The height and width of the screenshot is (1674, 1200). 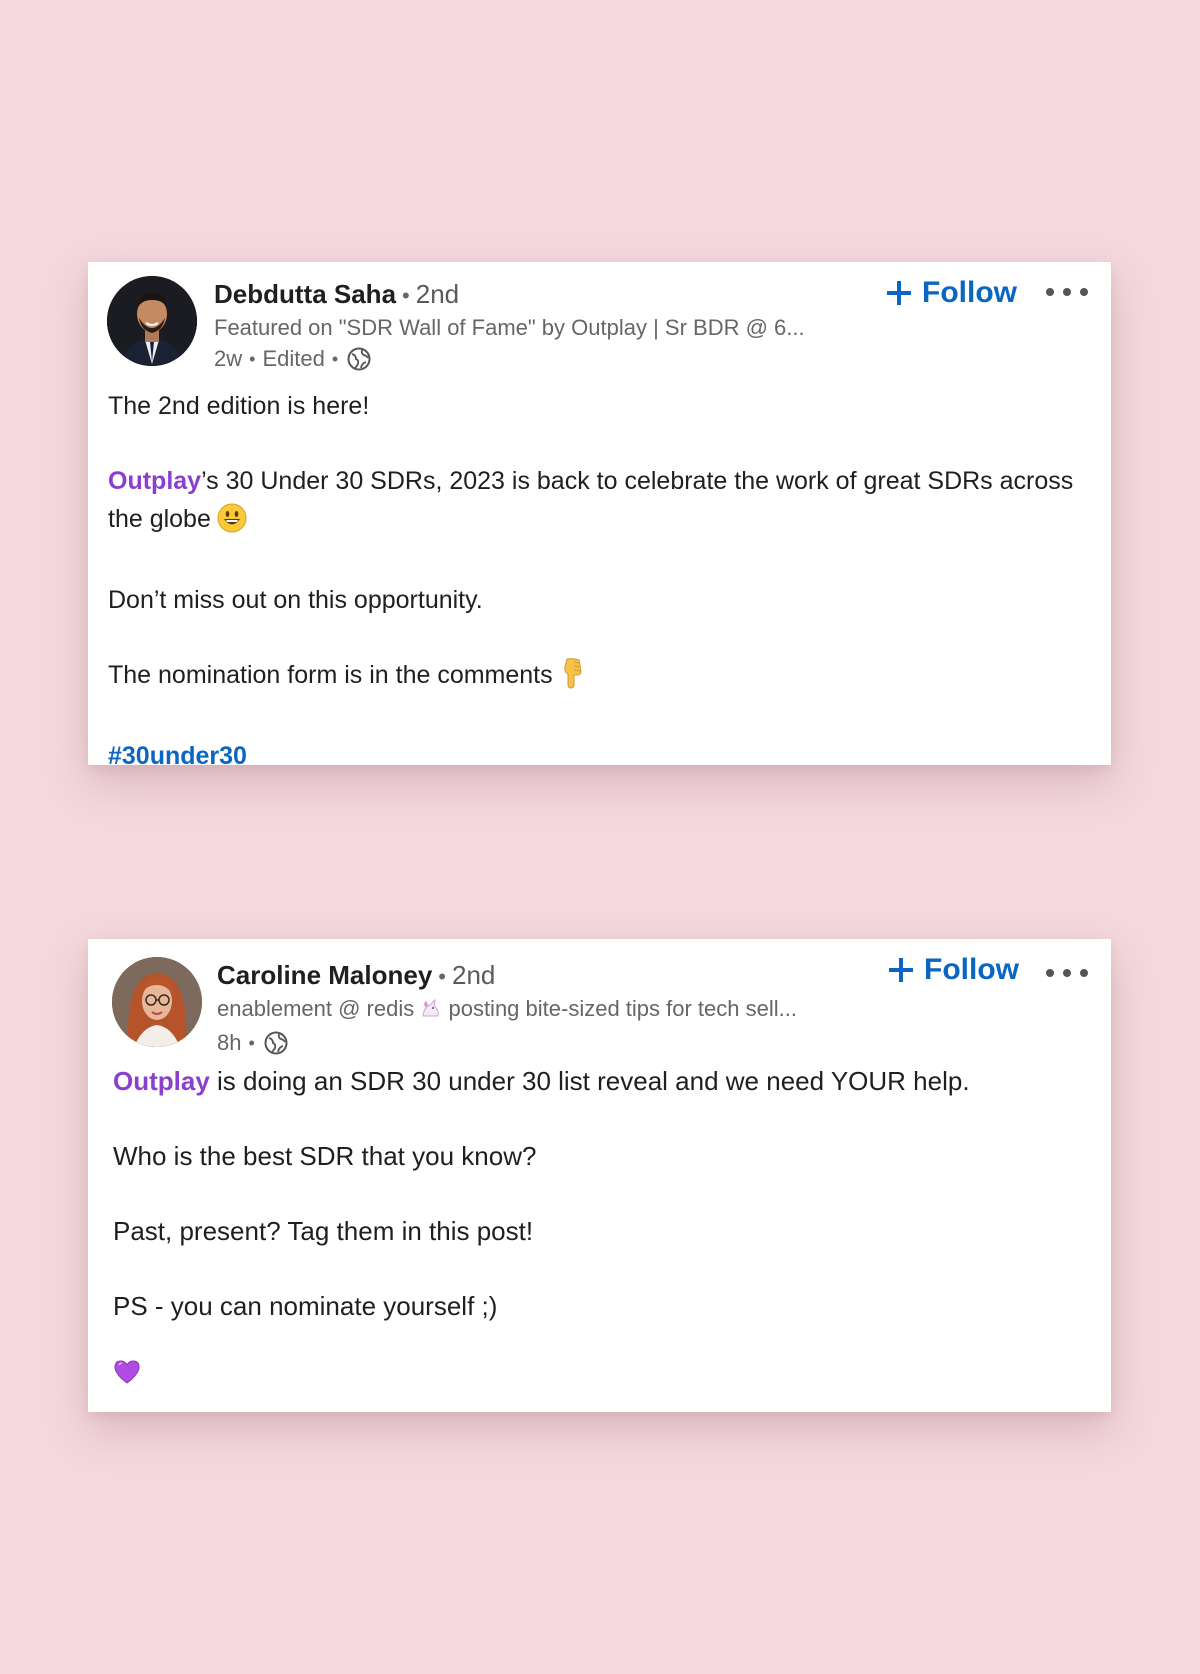 What do you see at coordinates (295, 600) in the screenshot?
I see `post-text-line: Don’t miss out on this opportunity.` at bounding box center [295, 600].